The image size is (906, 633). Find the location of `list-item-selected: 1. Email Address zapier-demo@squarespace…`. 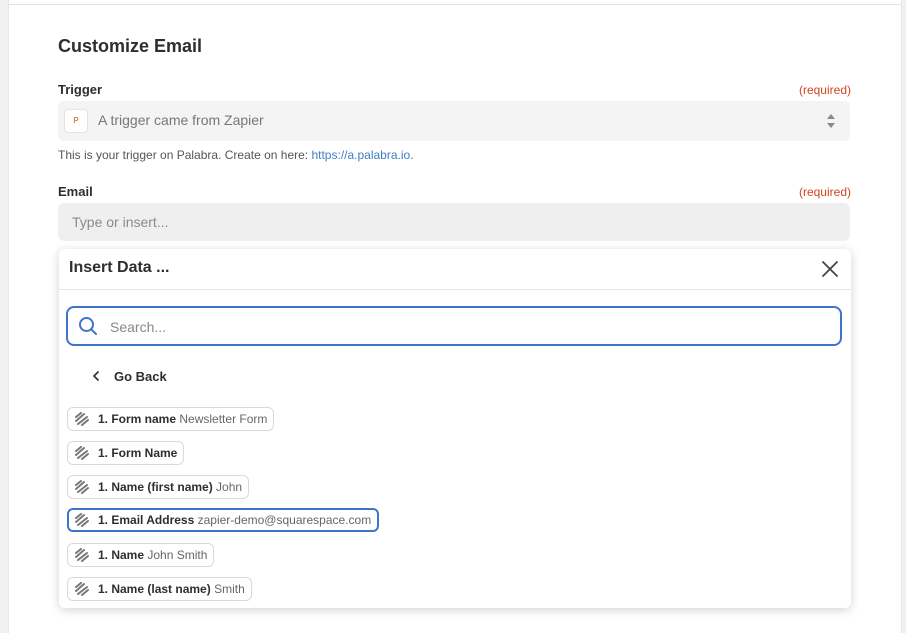

list-item-selected: 1. Email Address zapier-demo@squarespace… is located at coordinates (223, 520).